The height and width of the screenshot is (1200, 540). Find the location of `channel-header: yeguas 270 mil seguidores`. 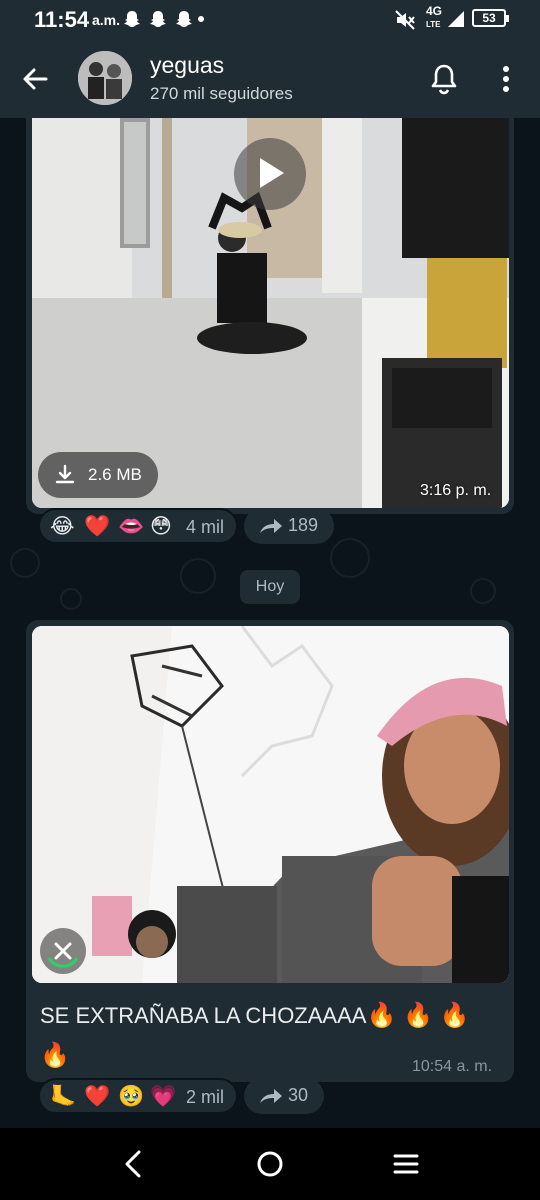

channel-header: yeguas 270 mil seguidores is located at coordinates (270, 79).